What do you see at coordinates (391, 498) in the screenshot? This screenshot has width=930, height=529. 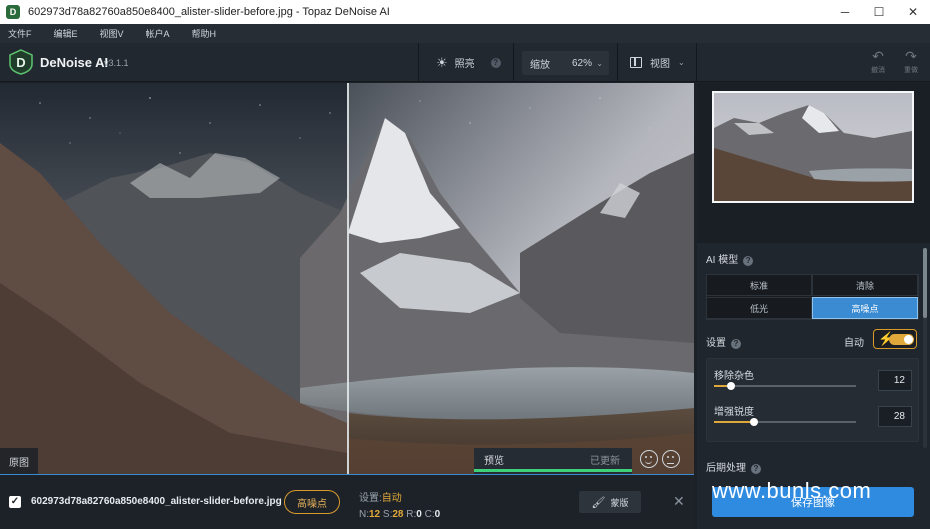 I see `settings-auto: 自动` at bounding box center [391, 498].